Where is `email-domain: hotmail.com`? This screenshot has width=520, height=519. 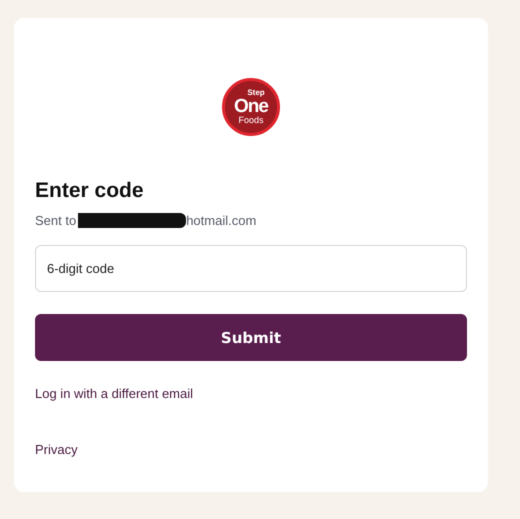 email-domain: hotmail.com is located at coordinates (221, 220).